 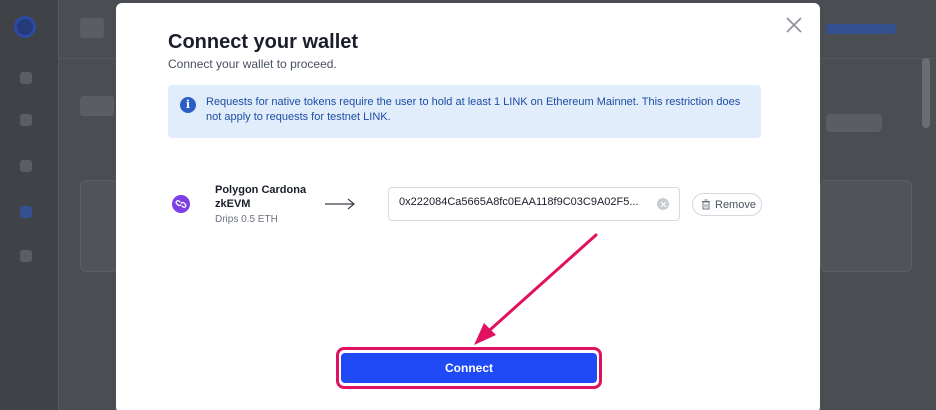 What do you see at coordinates (92, 28) in the screenshot?
I see `background-title` at bounding box center [92, 28].